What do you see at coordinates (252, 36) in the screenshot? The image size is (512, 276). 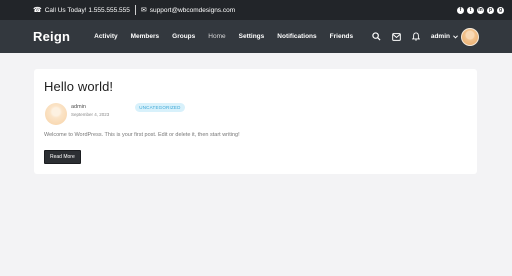 I see `nav-item-settings: Settings` at bounding box center [252, 36].